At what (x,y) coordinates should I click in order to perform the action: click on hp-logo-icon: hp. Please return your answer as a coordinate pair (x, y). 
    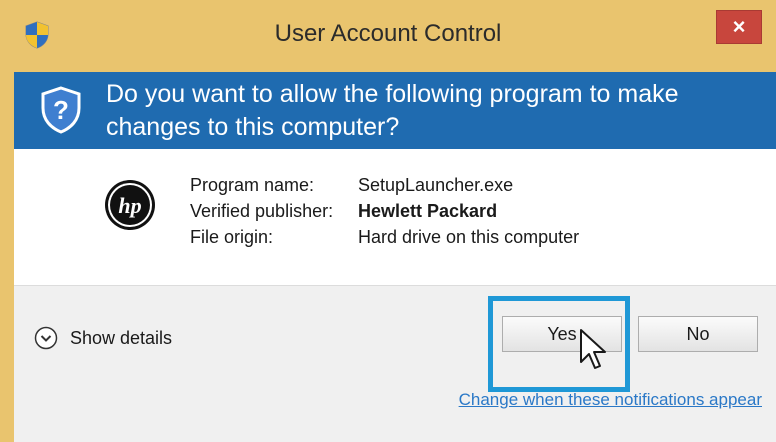
    Looking at the image, I should click on (130, 205).